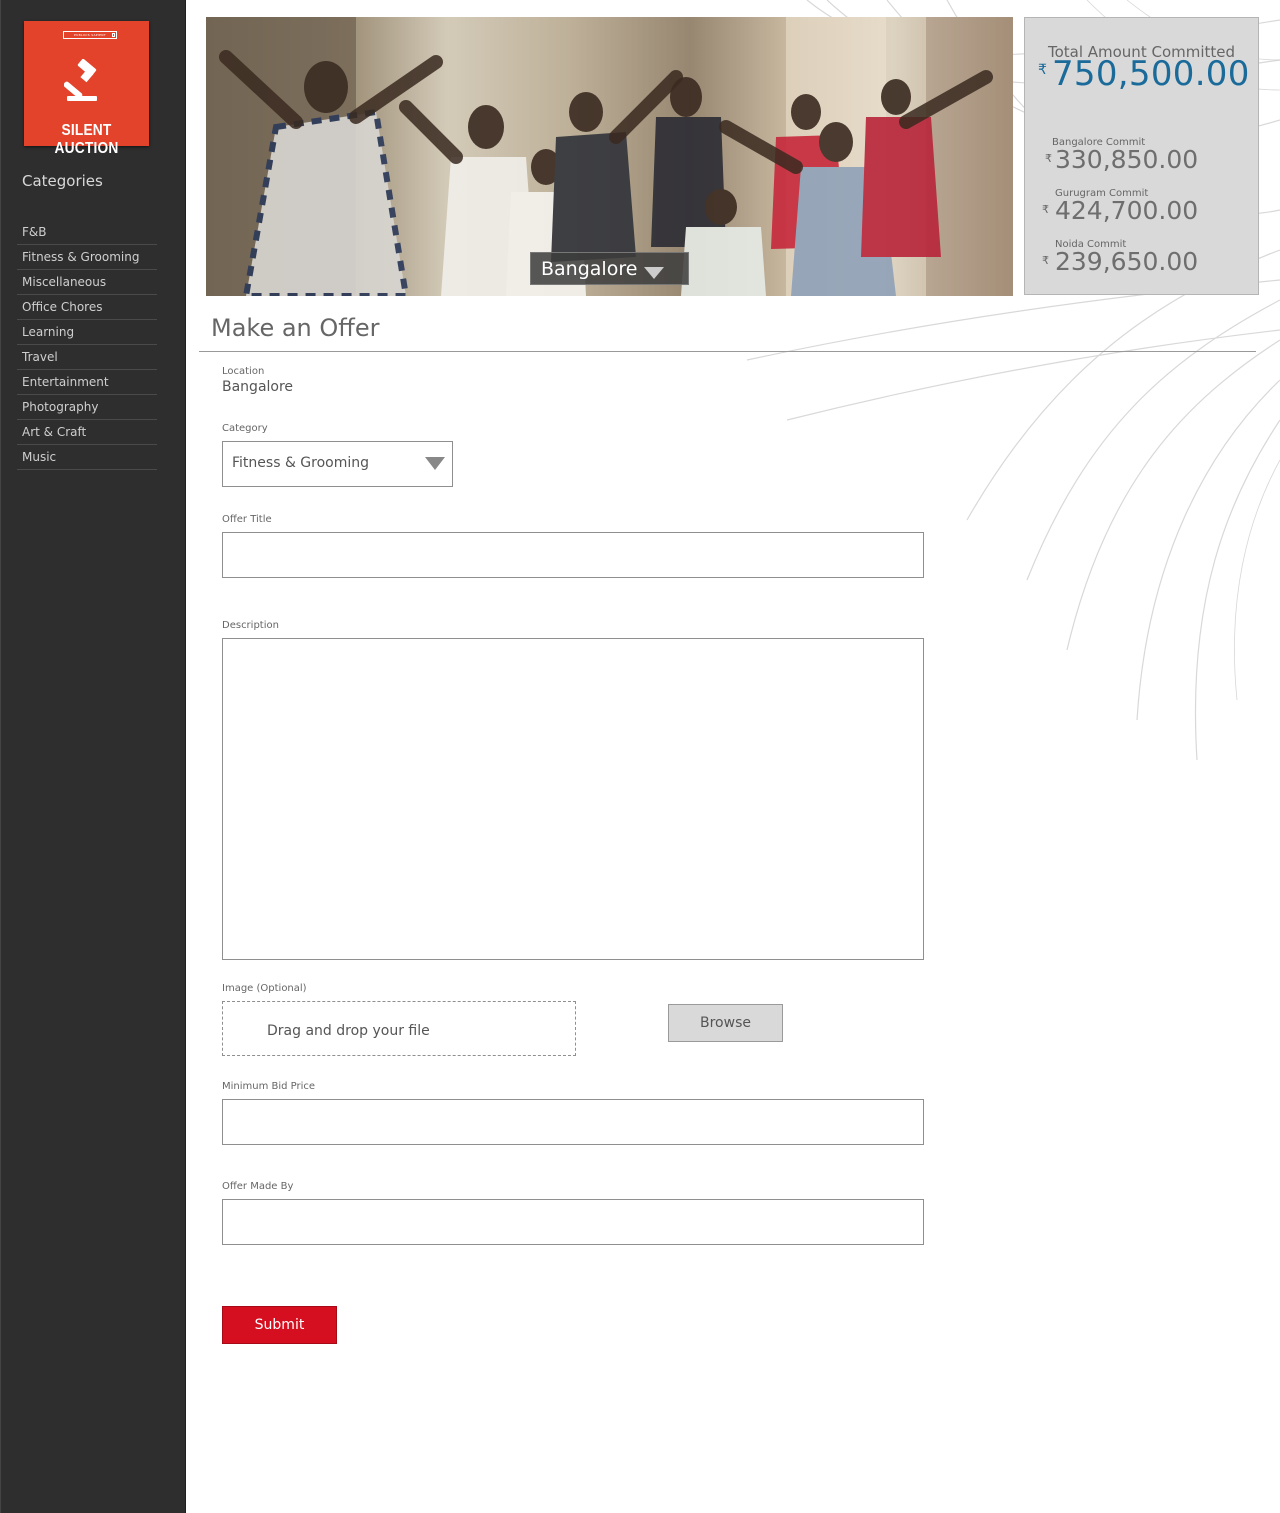  I want to click on offer-title-label: Offer Title, so click(247, 519).